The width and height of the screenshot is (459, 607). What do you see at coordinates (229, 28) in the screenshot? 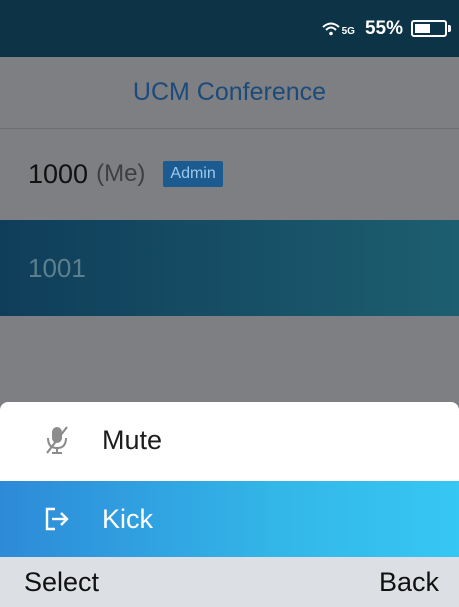
I see `status-bar: 5G 55%` at bounding box center [229, 28].